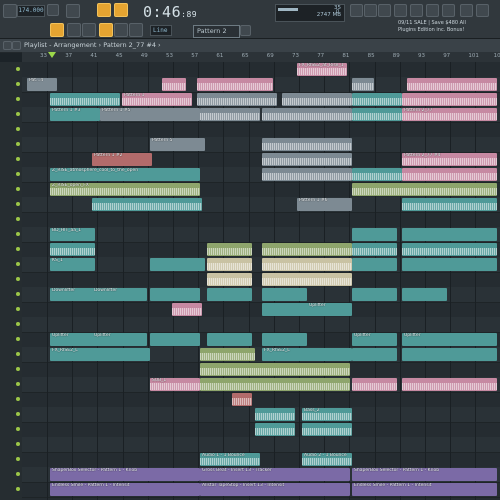 The width and height of the screenshot is (500, 500). Describe the element at coordinates (125, 174) in the screenshot. I see `playlist-clip: Z_RISE_atmosphere_cool_to_the_open` at that location.